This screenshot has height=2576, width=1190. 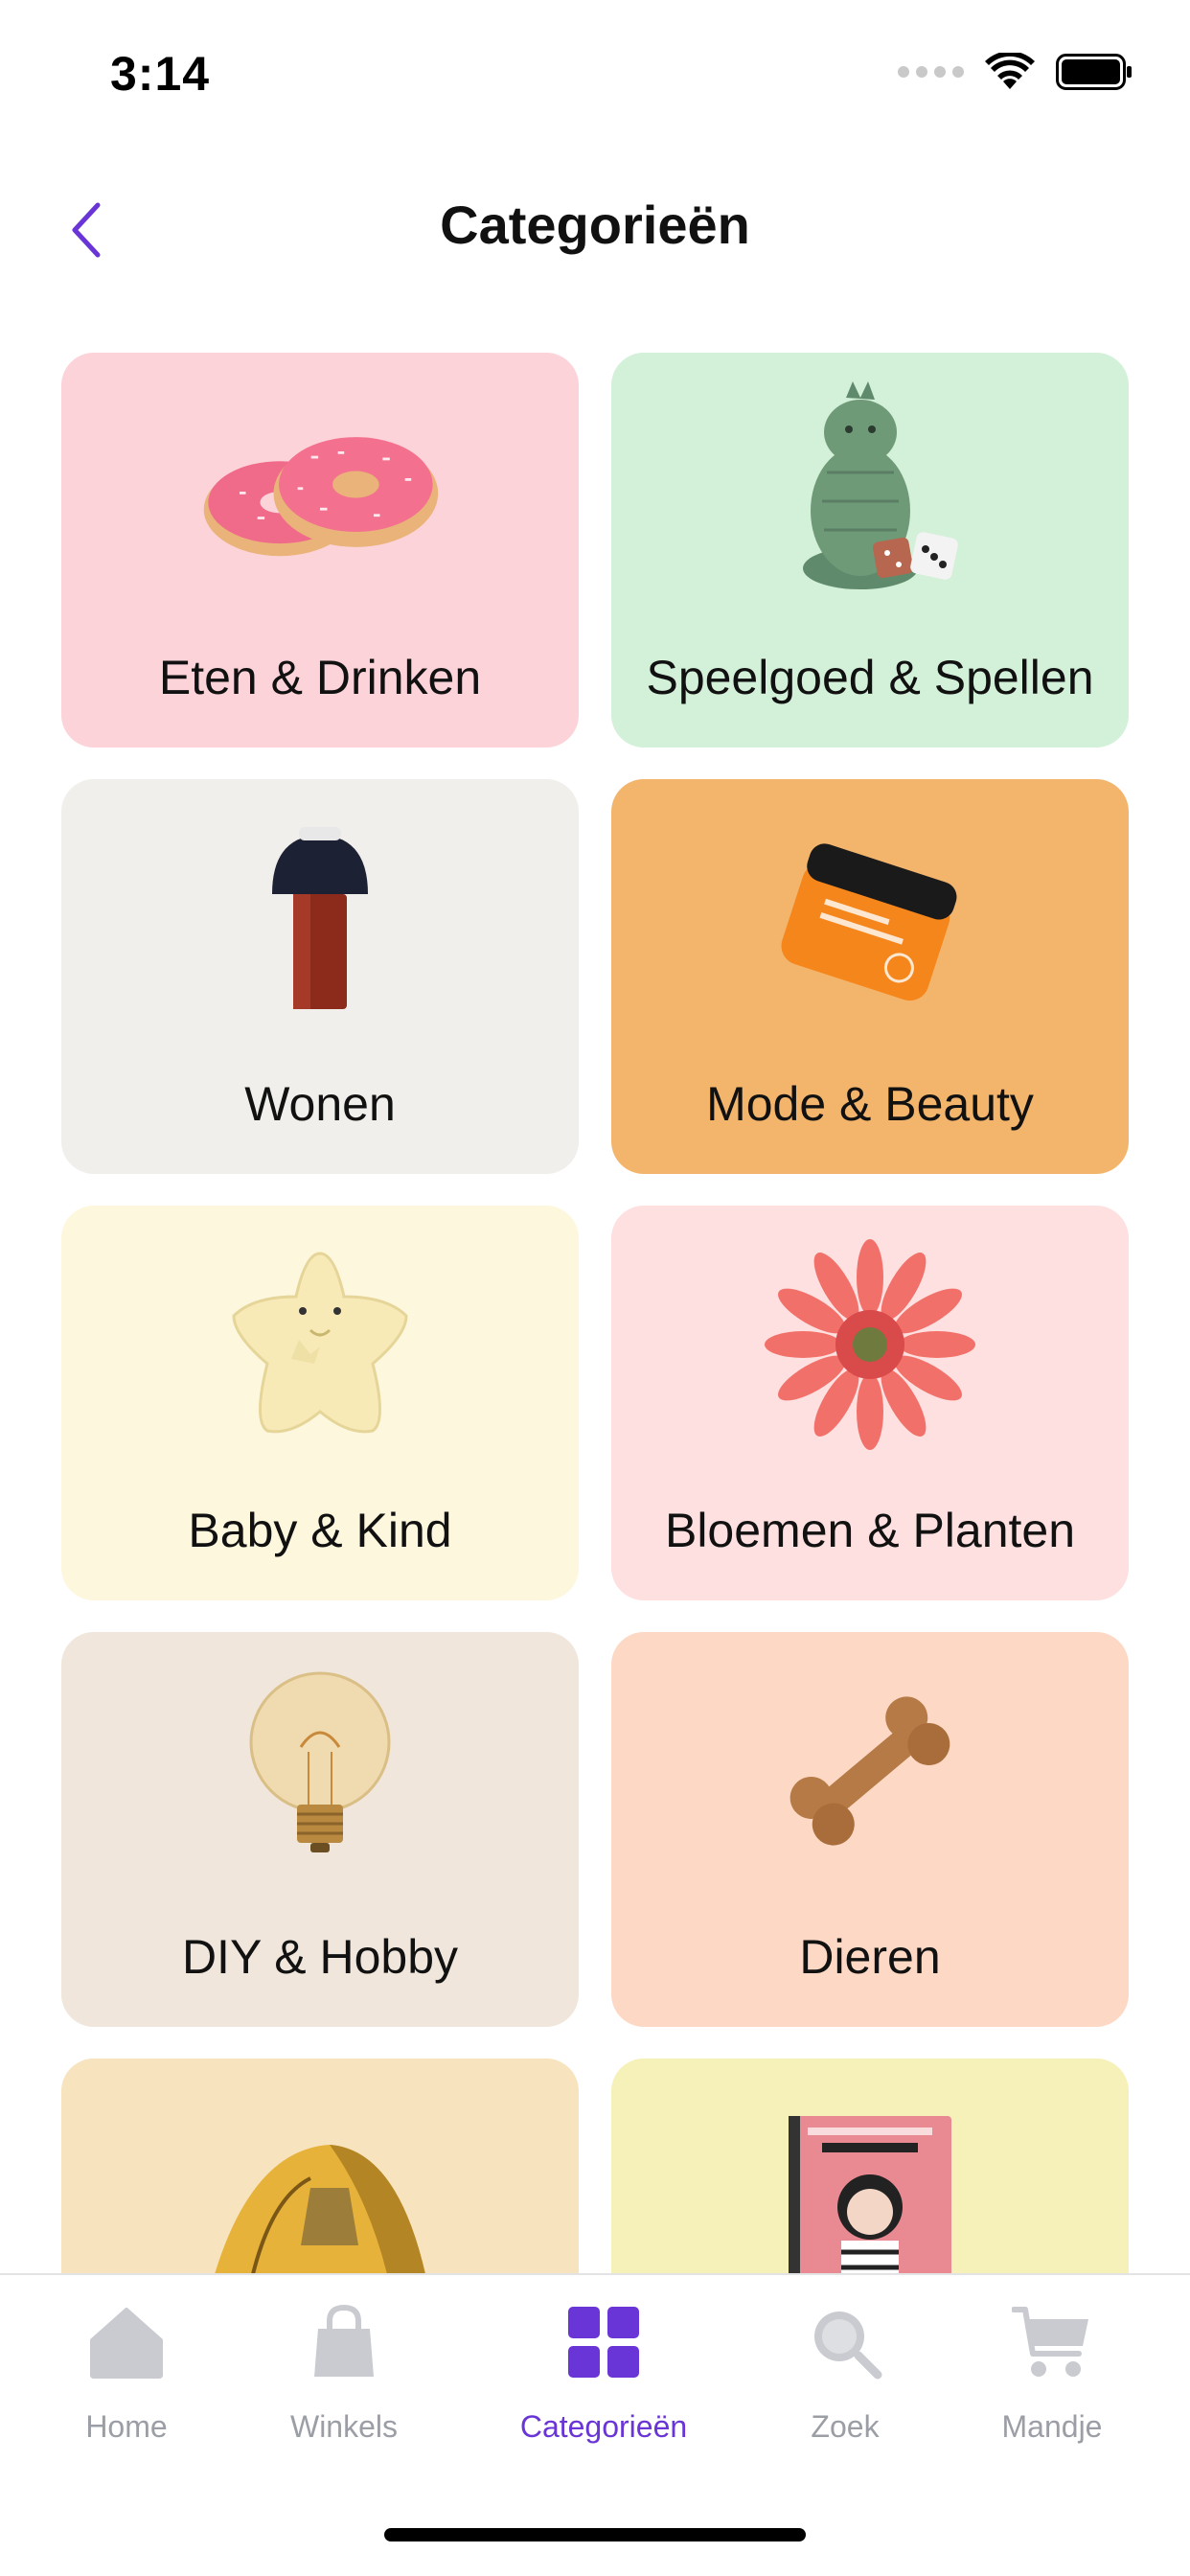 I want to click on battery-icon, so click(x=1095, y=72).